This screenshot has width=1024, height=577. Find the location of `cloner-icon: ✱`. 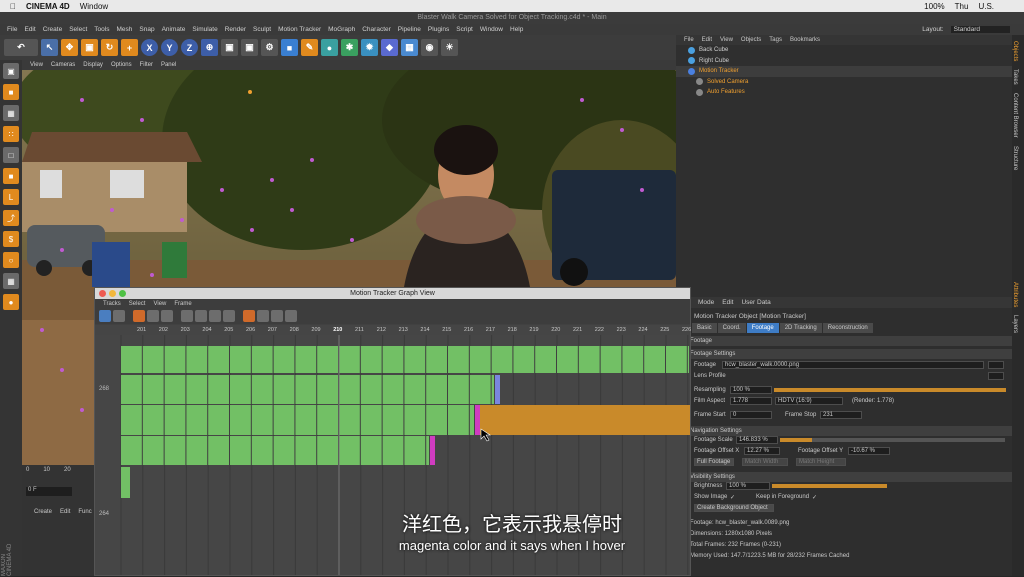

cloner-icon: ✱ is located at coordinates (349, 47).